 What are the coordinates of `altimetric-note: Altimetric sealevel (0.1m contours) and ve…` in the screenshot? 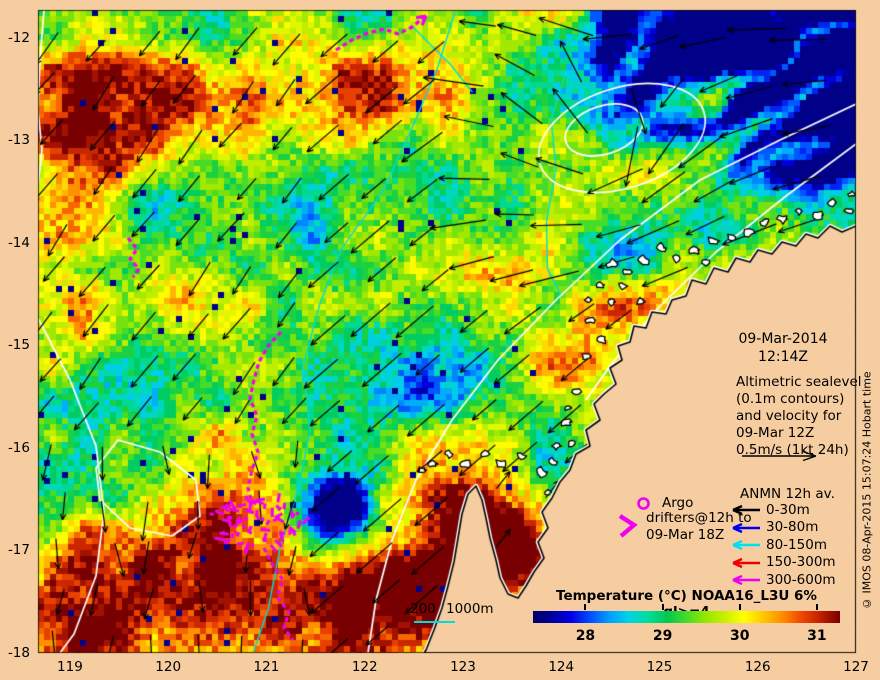 It's located at (799, 416).